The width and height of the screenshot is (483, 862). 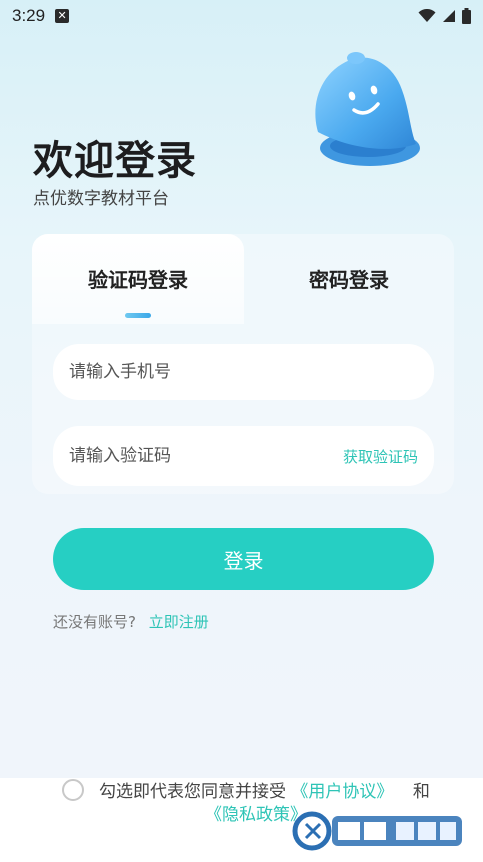 I want to click on get-code-button: 获取验证码, so click(x=380, y=456).